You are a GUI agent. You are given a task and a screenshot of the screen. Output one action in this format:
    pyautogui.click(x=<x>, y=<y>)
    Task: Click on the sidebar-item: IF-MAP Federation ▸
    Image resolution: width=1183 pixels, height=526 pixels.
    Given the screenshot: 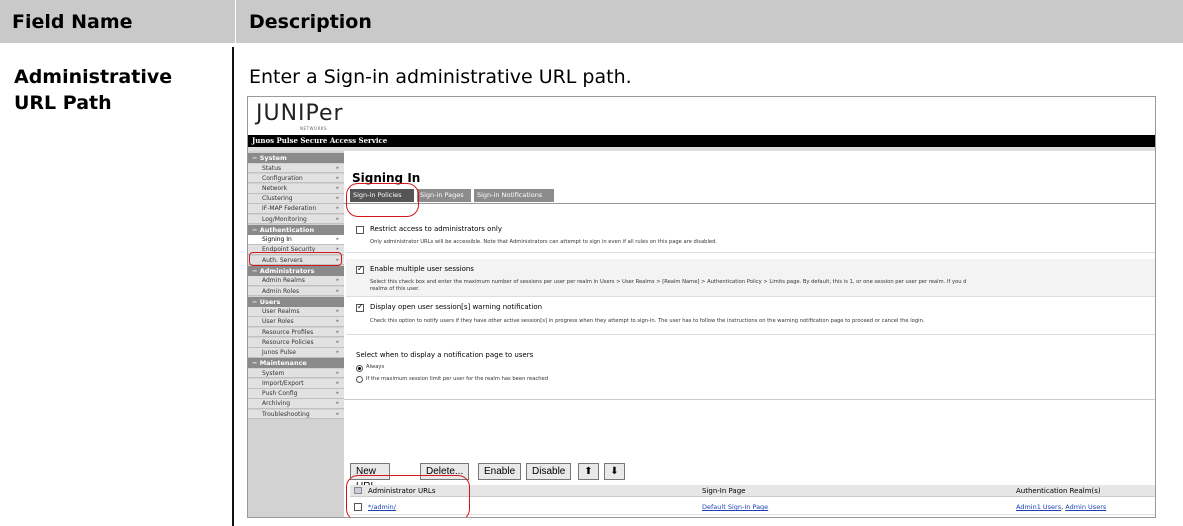 What is the action you would take?
    pyautogui.click(x=296, y=209)
    